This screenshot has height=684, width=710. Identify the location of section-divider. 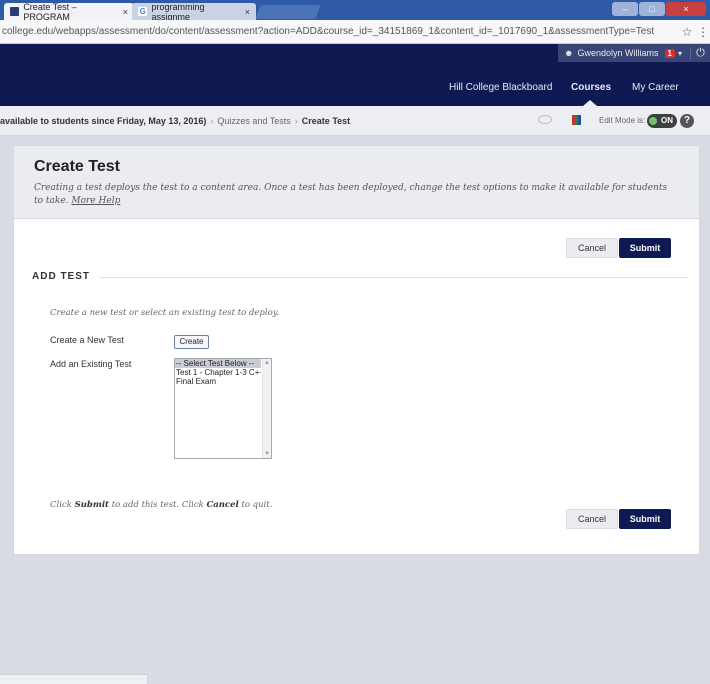
(394, 277).